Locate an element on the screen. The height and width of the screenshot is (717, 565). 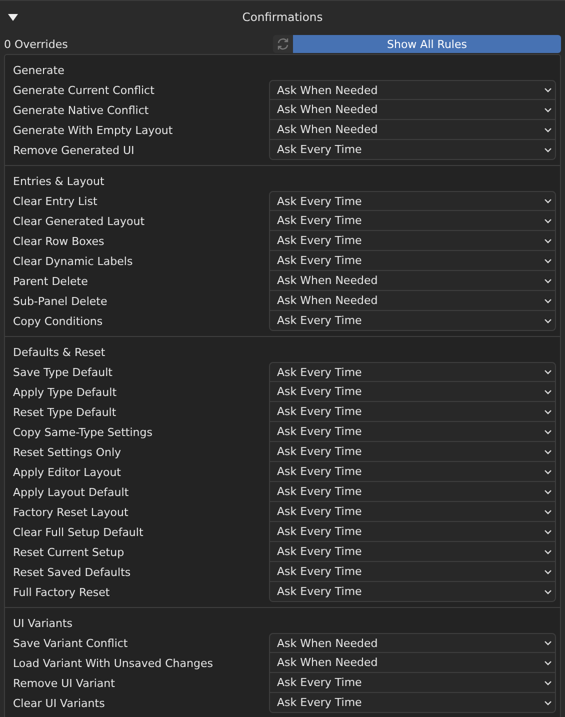
rule-label: Generate Current Conflict is located at coordinates (84, 90).